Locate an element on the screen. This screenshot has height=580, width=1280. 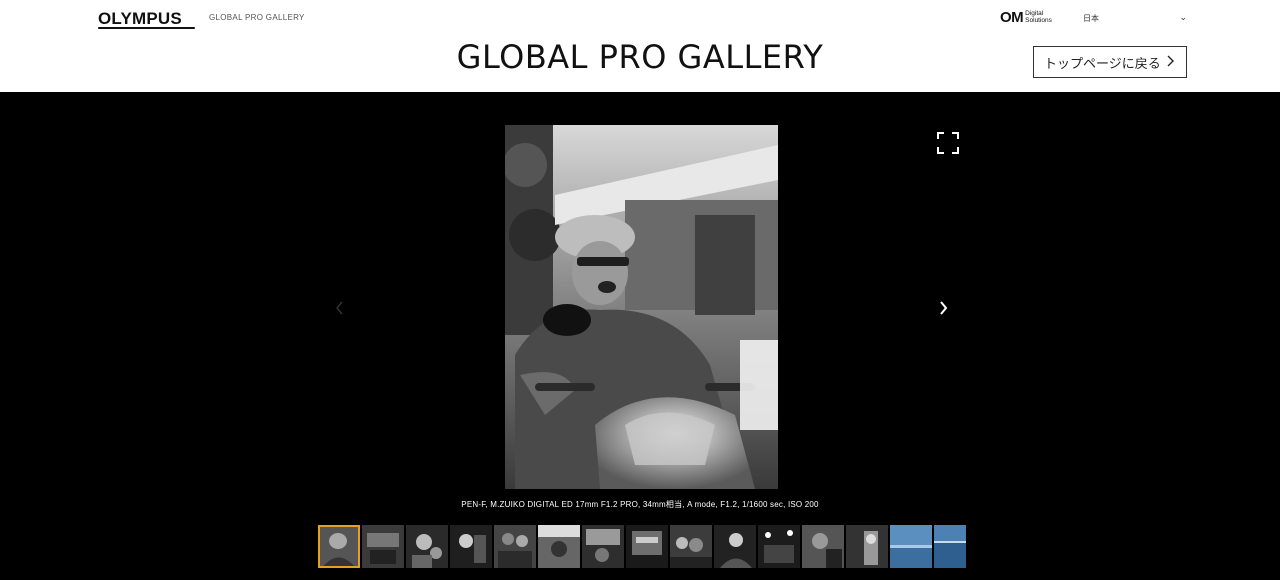
olympus-logo: OLYMPUS is located at coordinates (140, 19).